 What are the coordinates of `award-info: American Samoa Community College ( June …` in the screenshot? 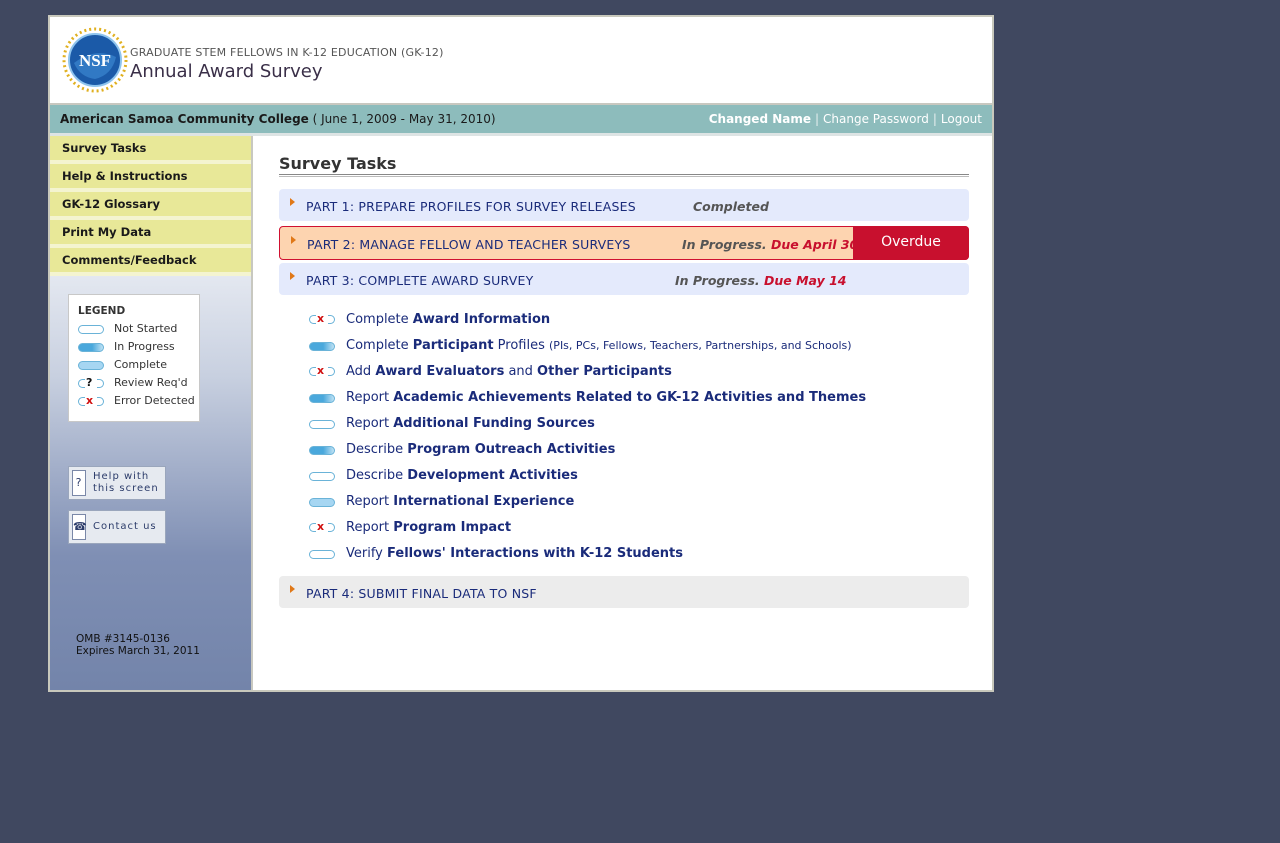 It's located at (278, 119).